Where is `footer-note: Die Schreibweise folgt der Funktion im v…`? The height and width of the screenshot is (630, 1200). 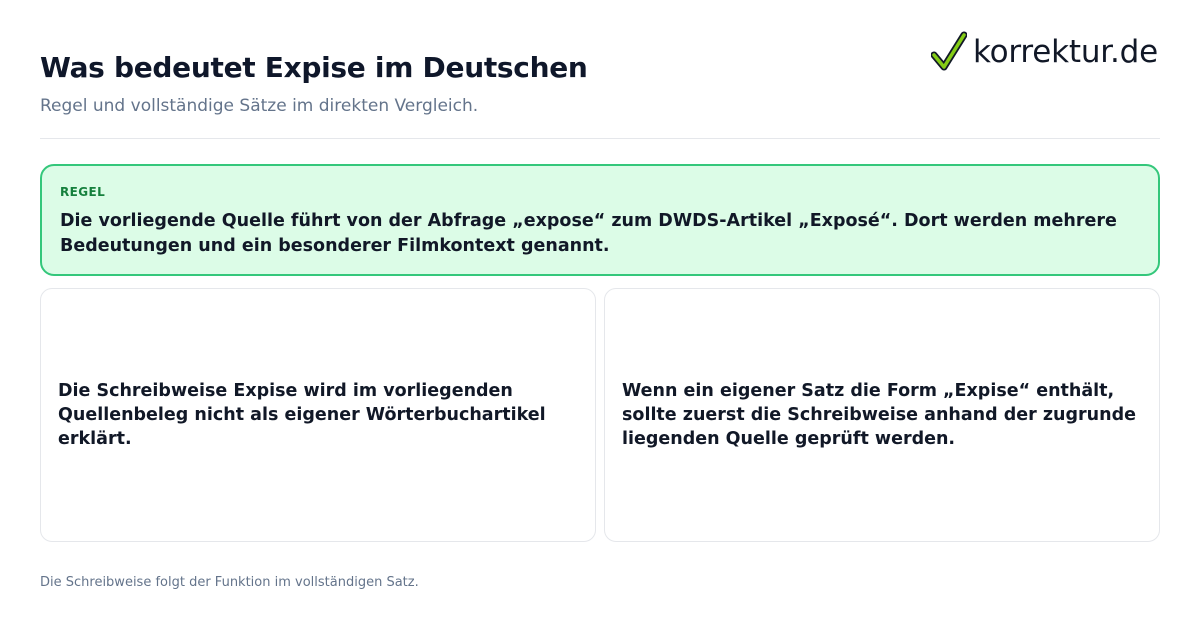
footer-note: Die Schreibweise folgt der Funktion im v… is located at coordinates (229, 582).